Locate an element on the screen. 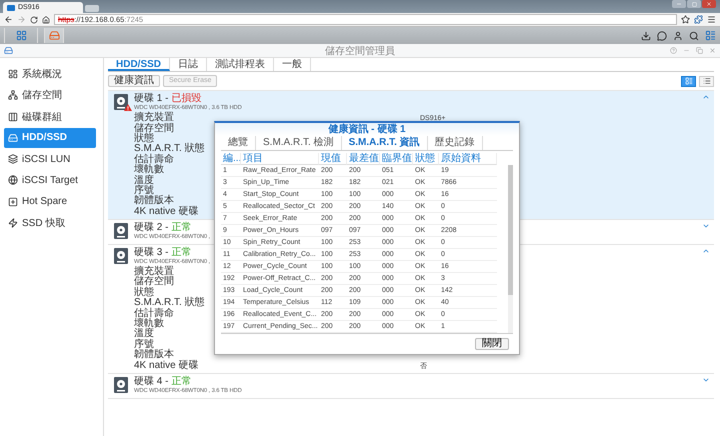 Image resolution: width=720 pixels, height=436 pixels. field-label: 擴充裝置 is located at coordinates (154, 118).